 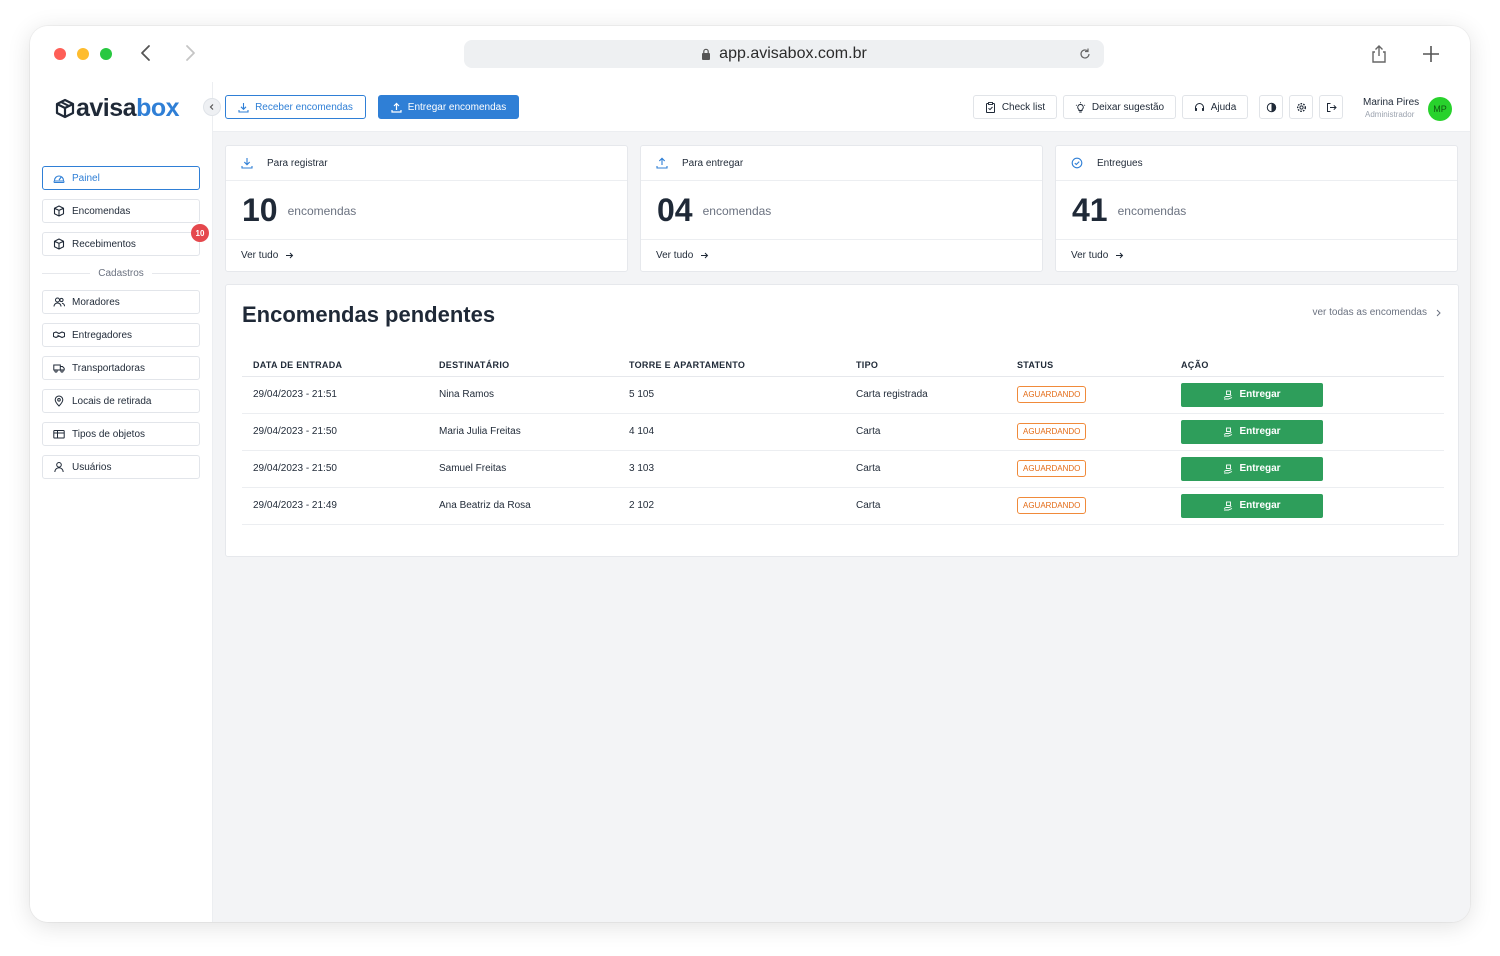 I want to click on view-all-packages-link: ver todas as encomendas, so click(x=1377, y=312).